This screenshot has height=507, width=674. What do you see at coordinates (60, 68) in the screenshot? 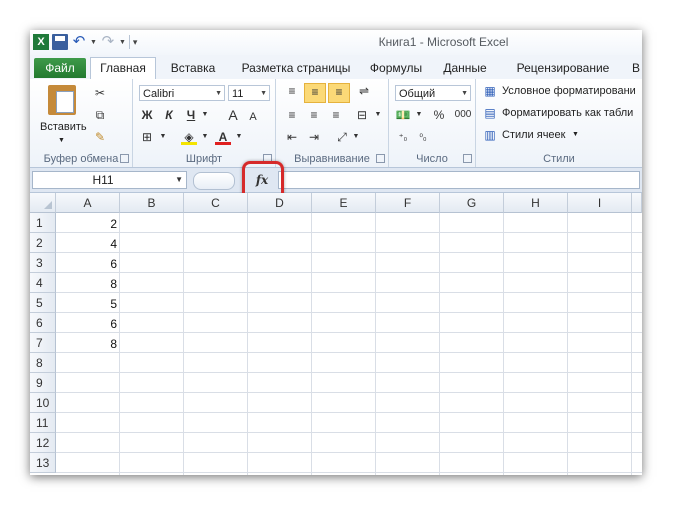
I see `tab-file: Файл` at bounding box center [60, 68].